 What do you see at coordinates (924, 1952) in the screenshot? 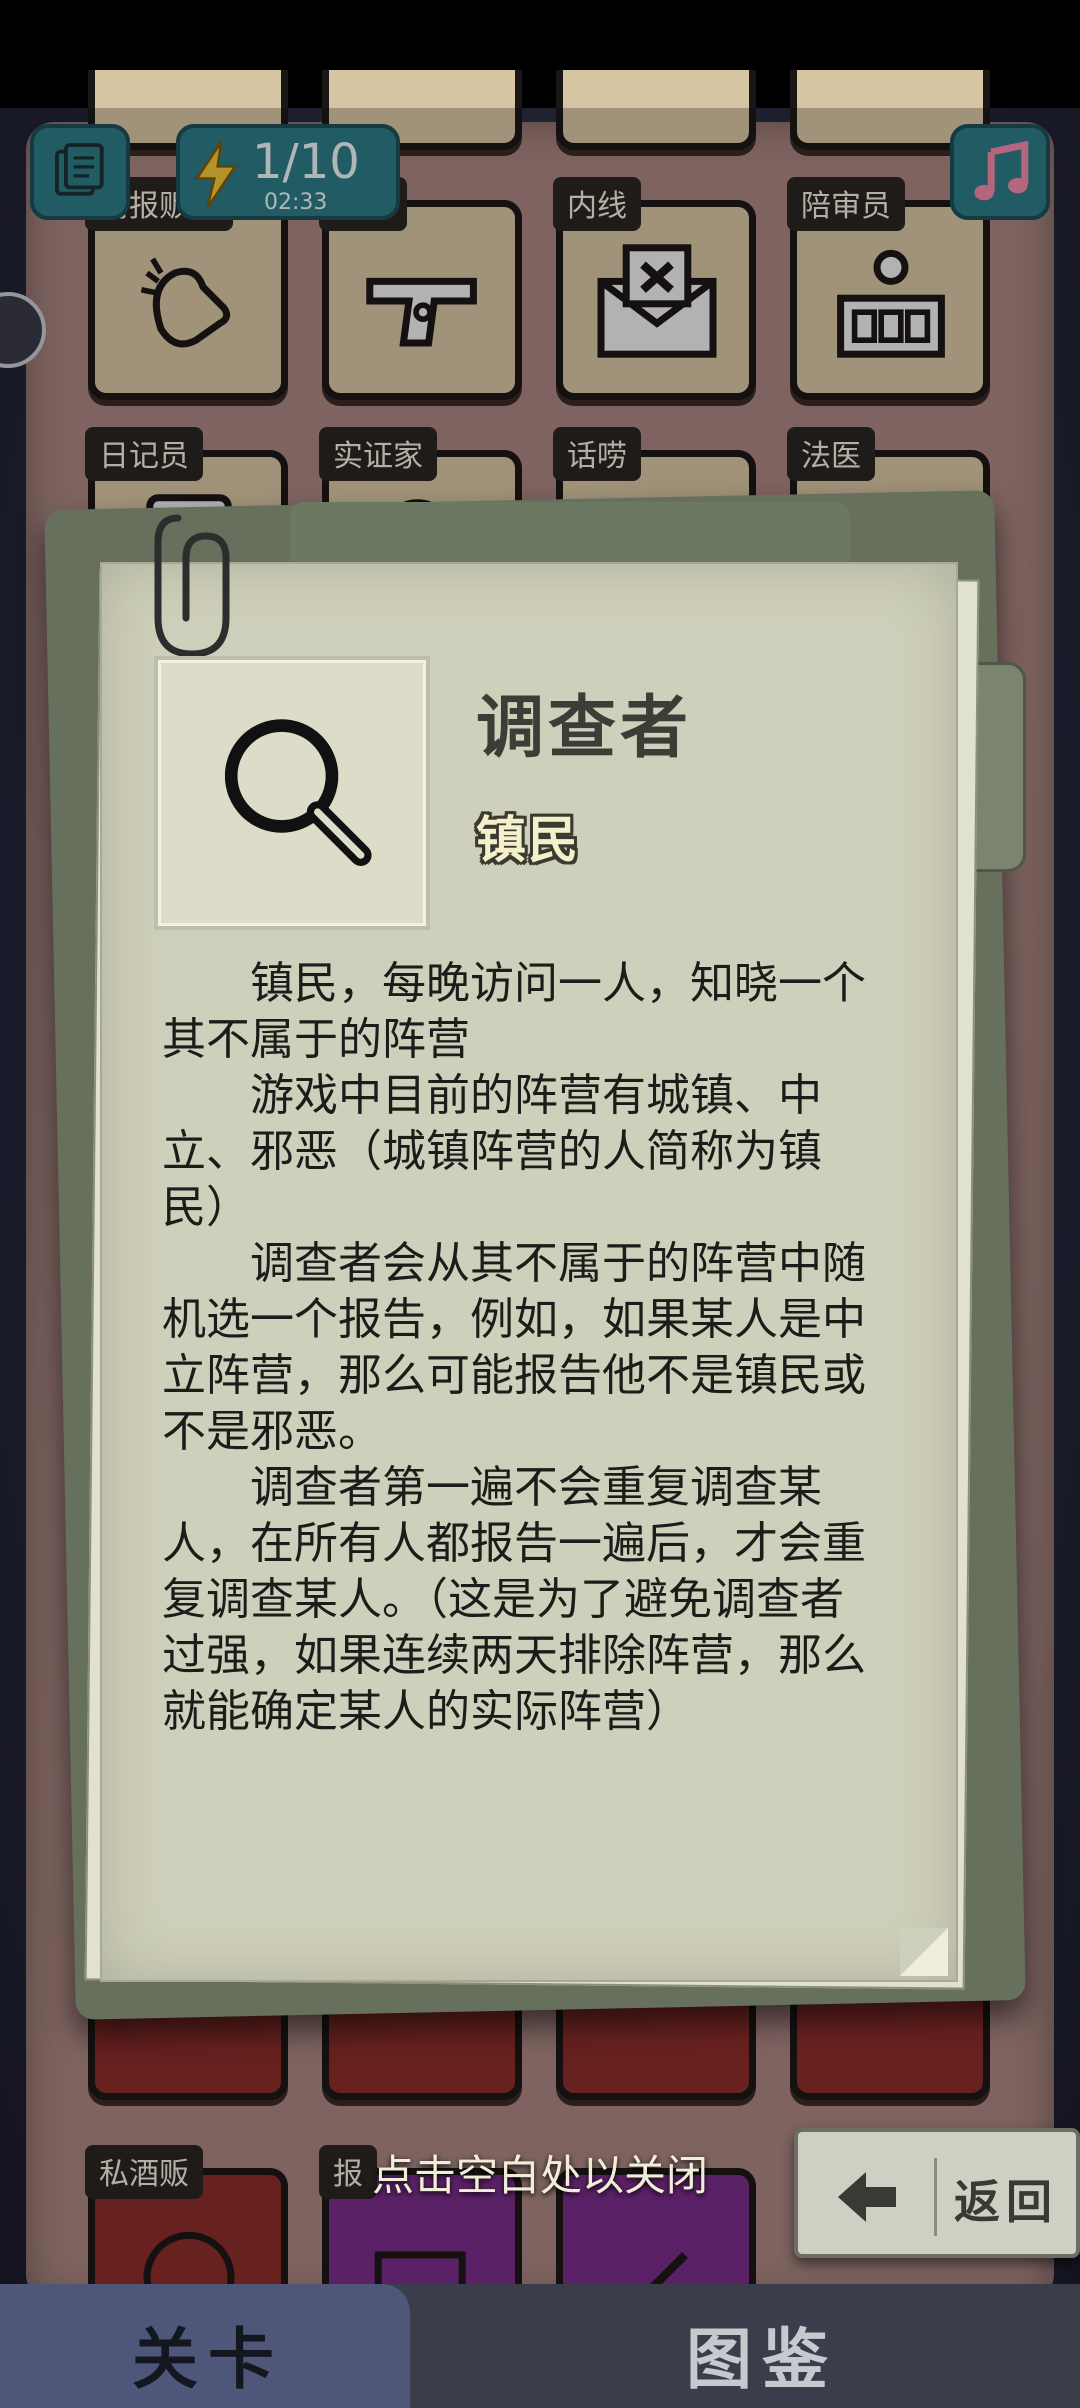
I see `paper-corner-fold` at bounding box center [924, 1952].